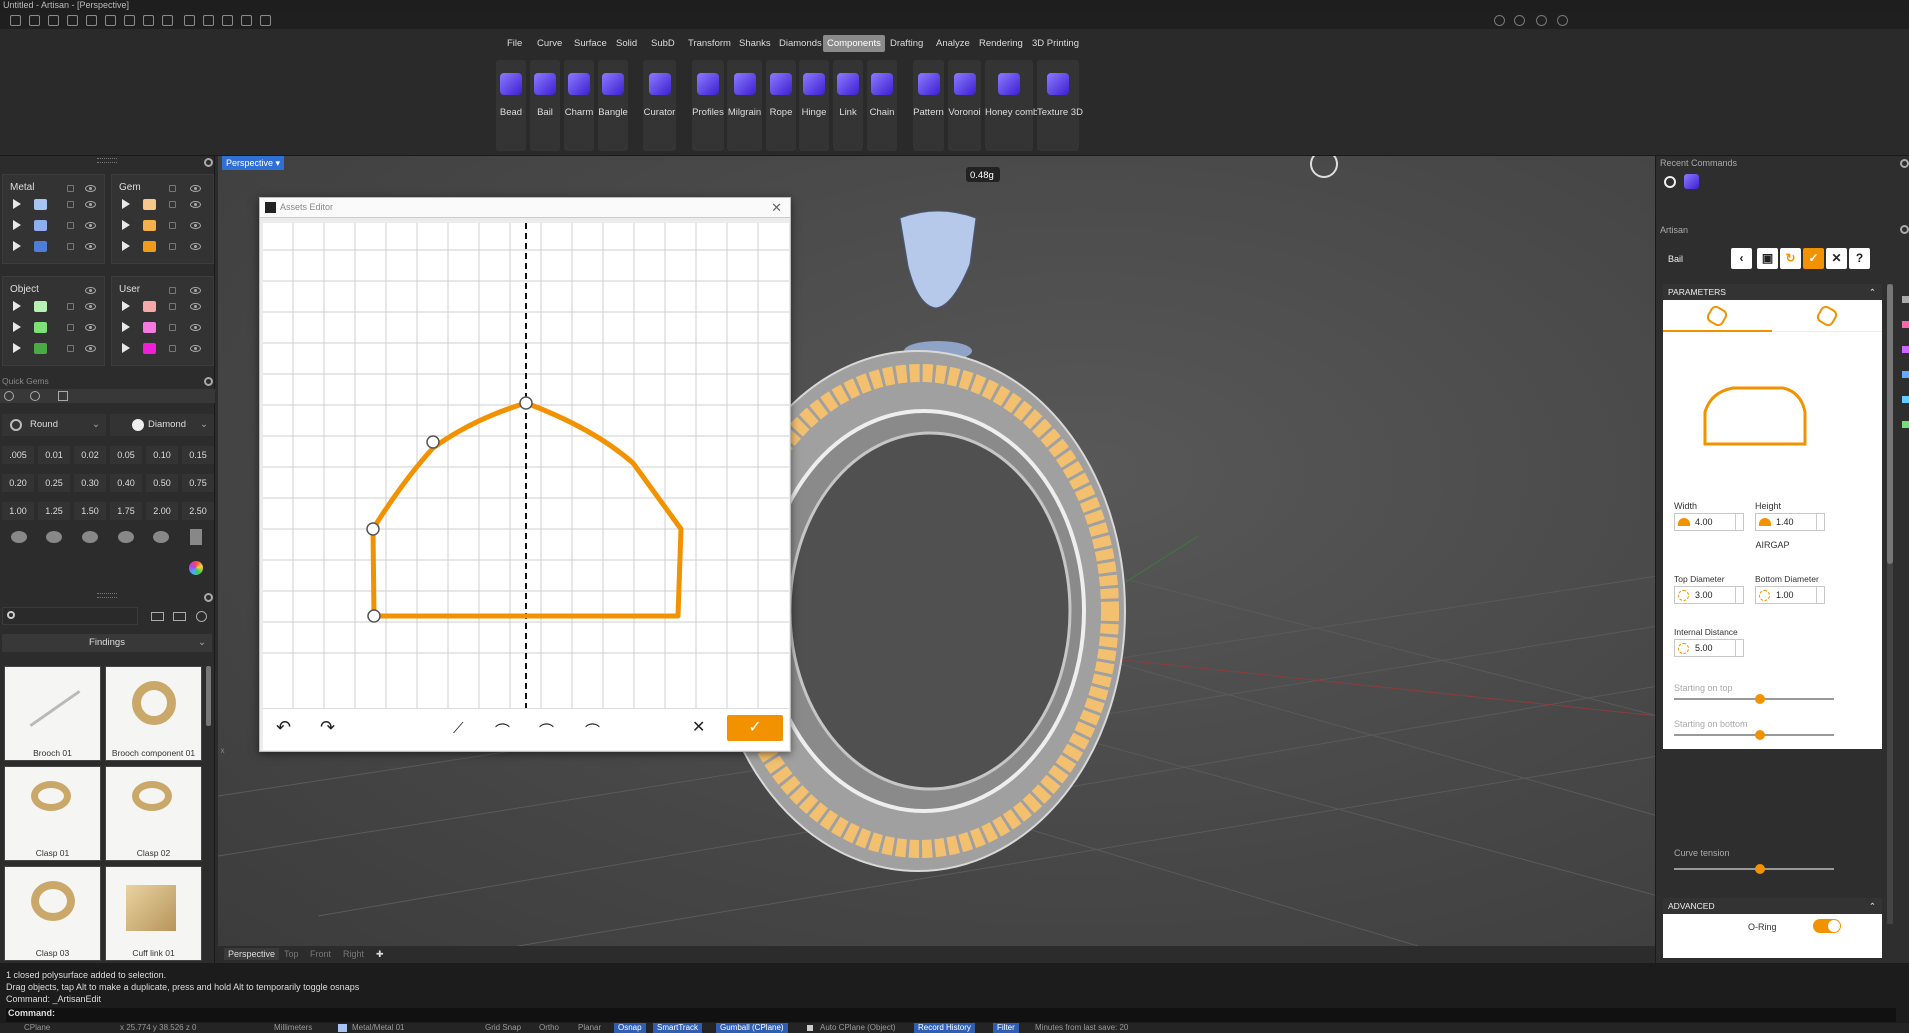 Image resolution: width=1909 pixels, height=1033 pixels. I want to click on tab-front: Front, so click(320, 954).